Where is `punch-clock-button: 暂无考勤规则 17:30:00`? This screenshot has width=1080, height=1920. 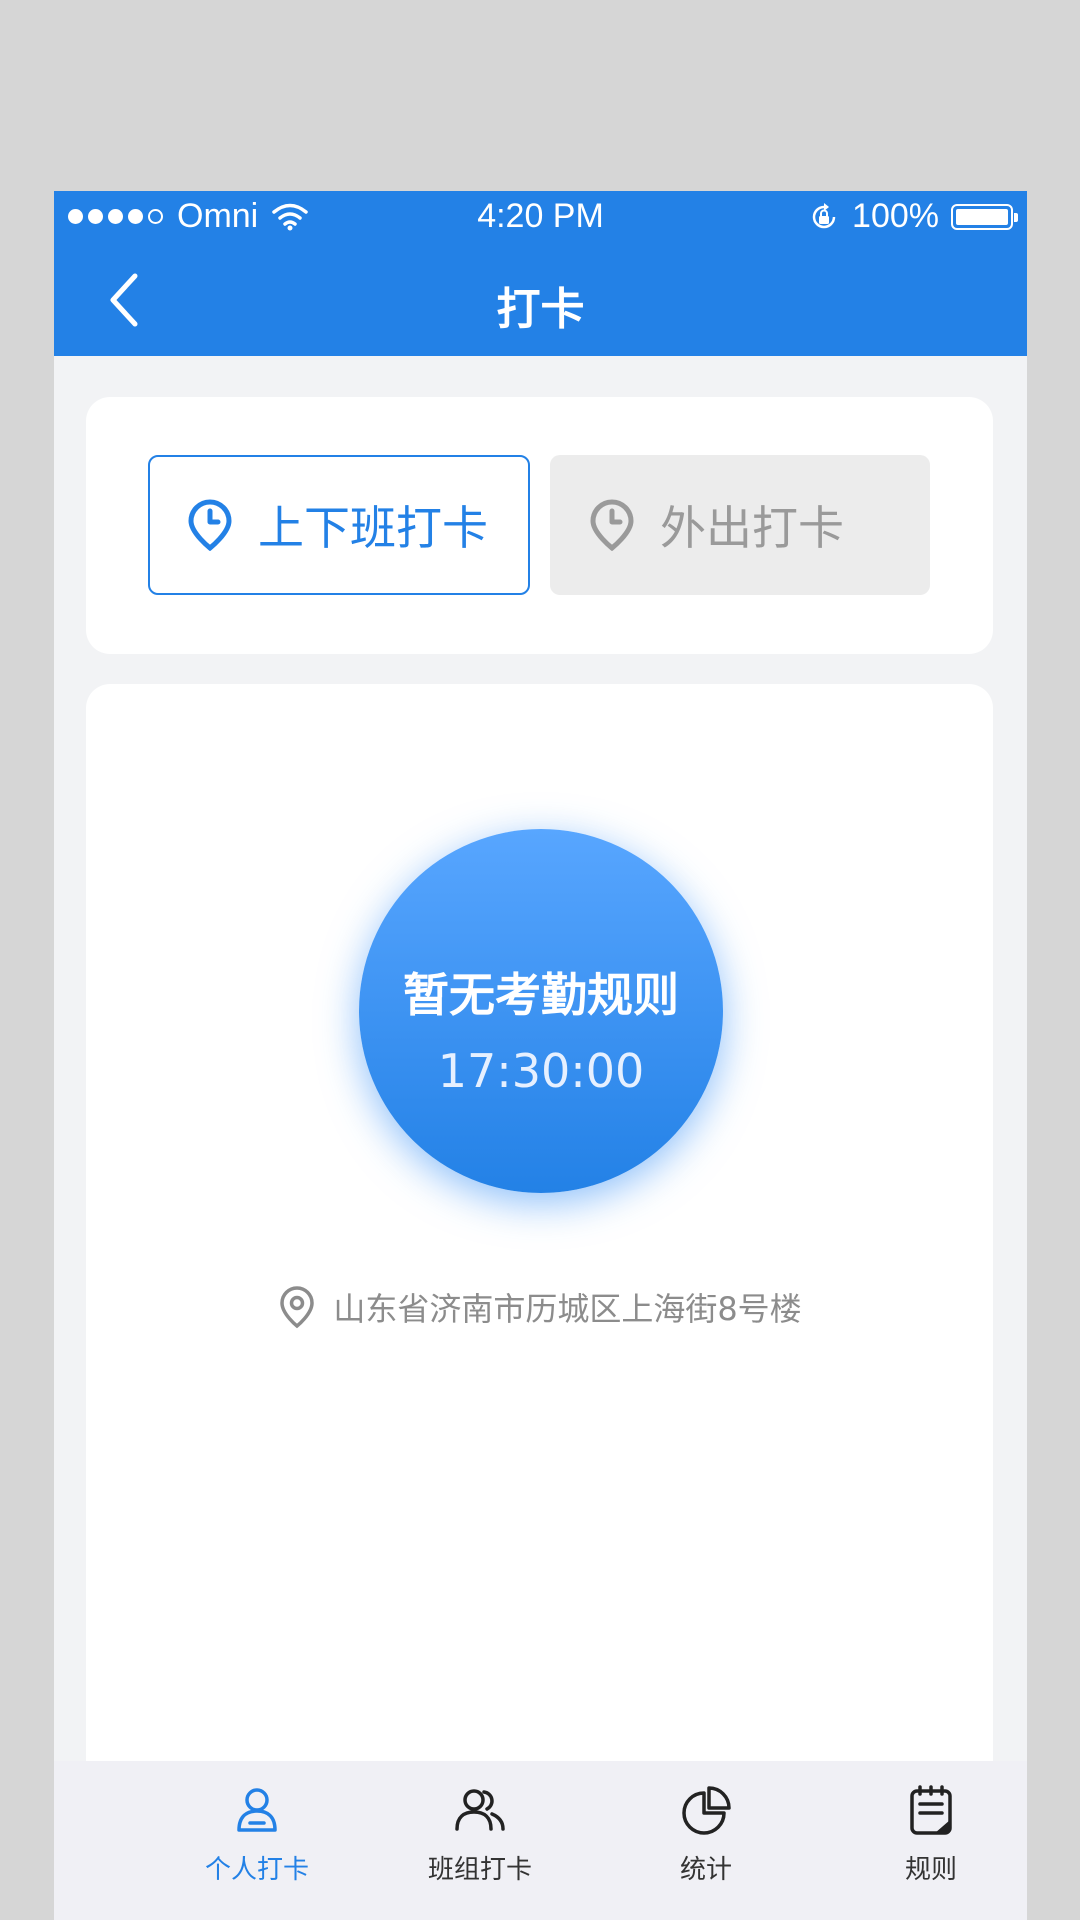 punch-clock-button: 暂无考勤规则 17:30:00 is located at coordinates (541, 1011).